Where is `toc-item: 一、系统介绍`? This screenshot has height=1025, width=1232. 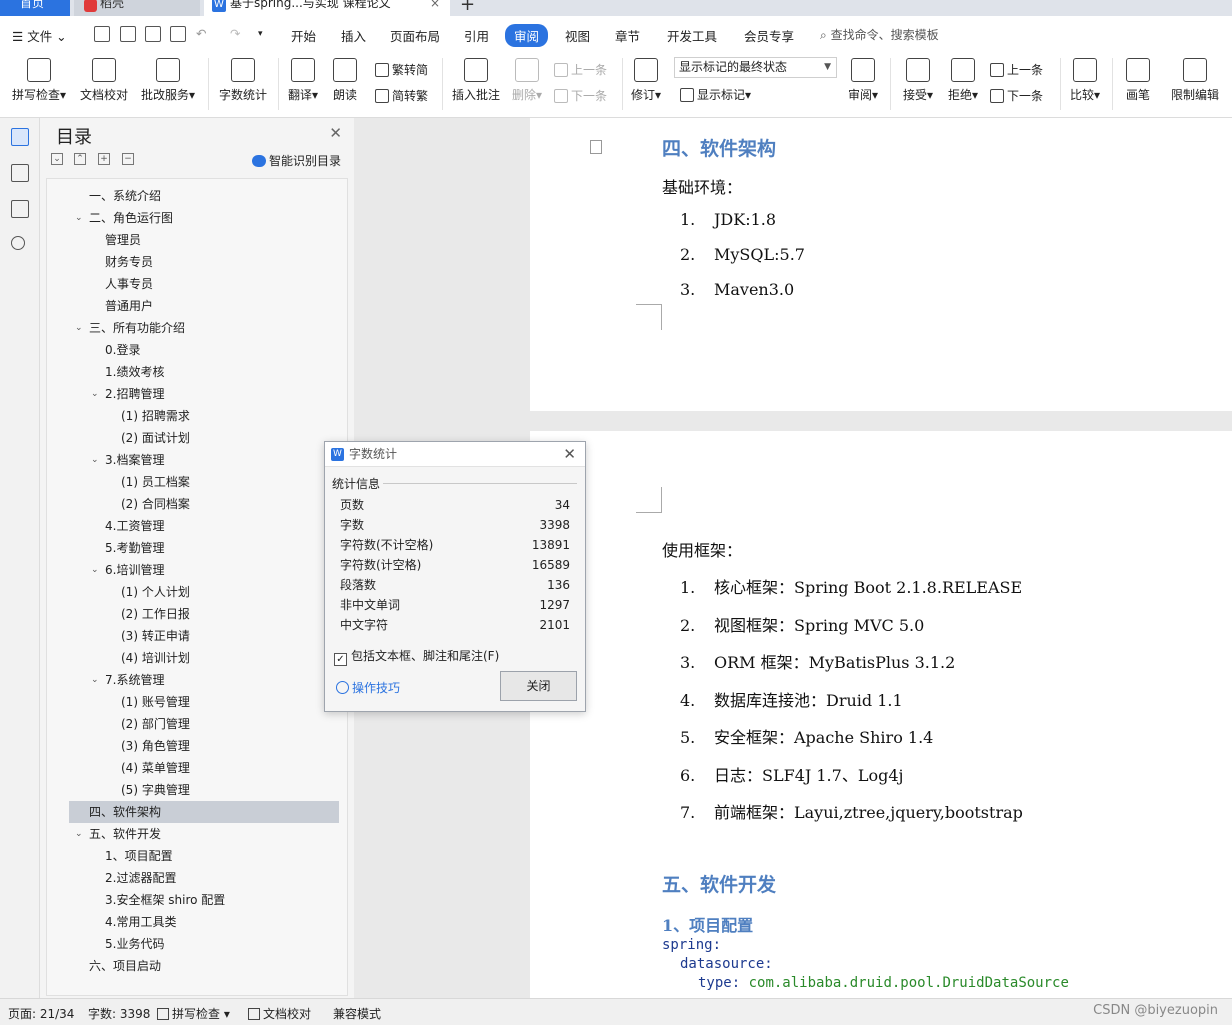
toc-item: 一、系统介绍 is located at coordinates (197, 196).